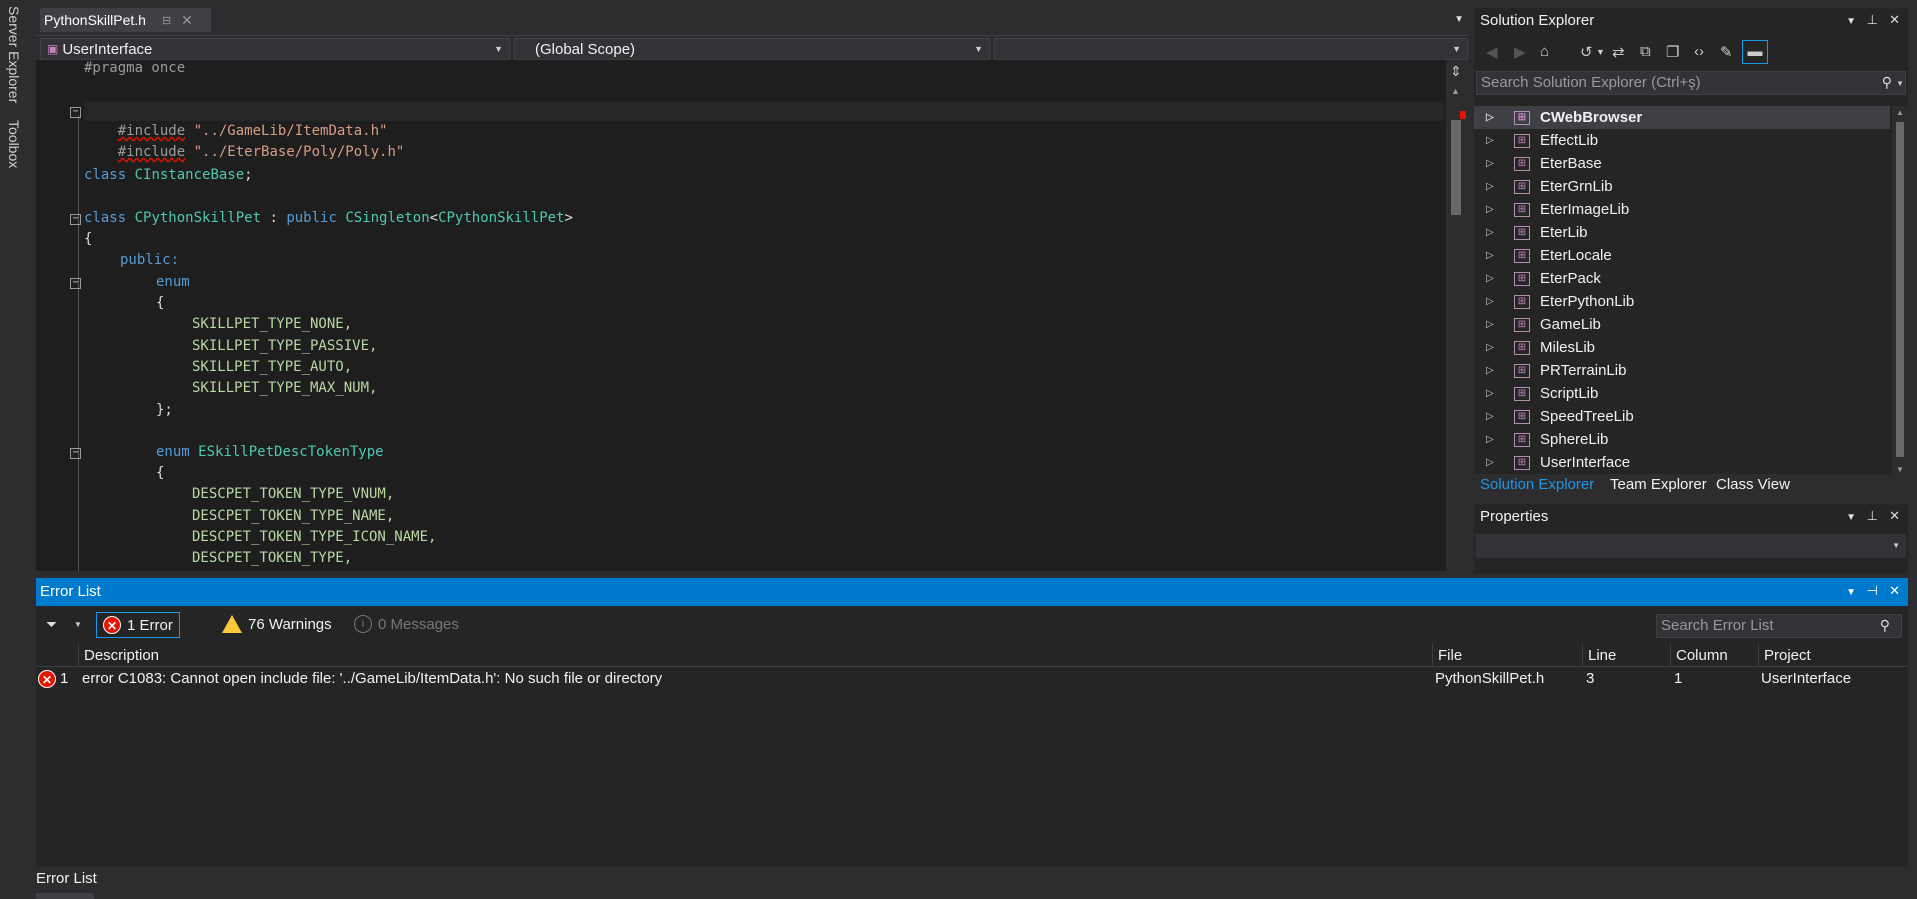  What do you see at coordinates (406, 624) in the screenshot?
I see `messages-filter-button: i 0 Messages` at bounding box center [406, 624].